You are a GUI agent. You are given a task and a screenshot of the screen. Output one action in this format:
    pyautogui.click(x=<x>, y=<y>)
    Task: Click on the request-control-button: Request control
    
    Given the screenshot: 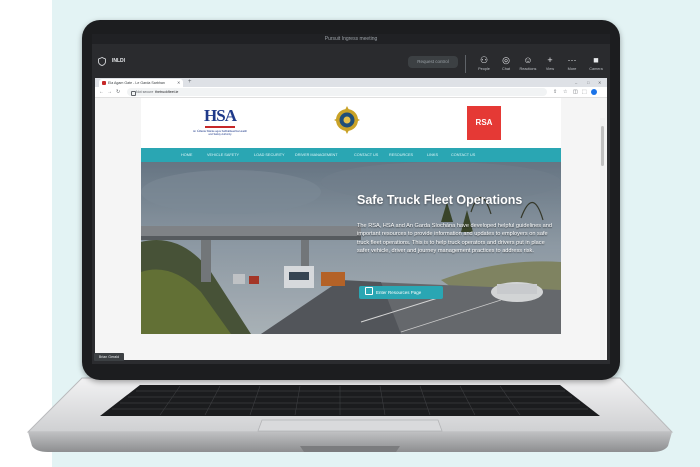 What is the action you would take?
    pyautogui.click(x=433, y=62)
    